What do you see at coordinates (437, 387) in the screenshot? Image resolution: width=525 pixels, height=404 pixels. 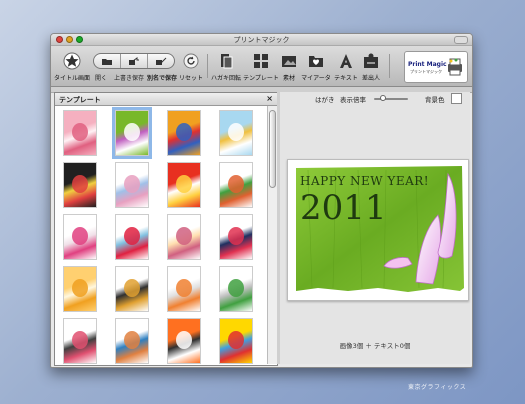 I see `watermark-text: 東京グラフィックス` at bounding box center [437, 387].